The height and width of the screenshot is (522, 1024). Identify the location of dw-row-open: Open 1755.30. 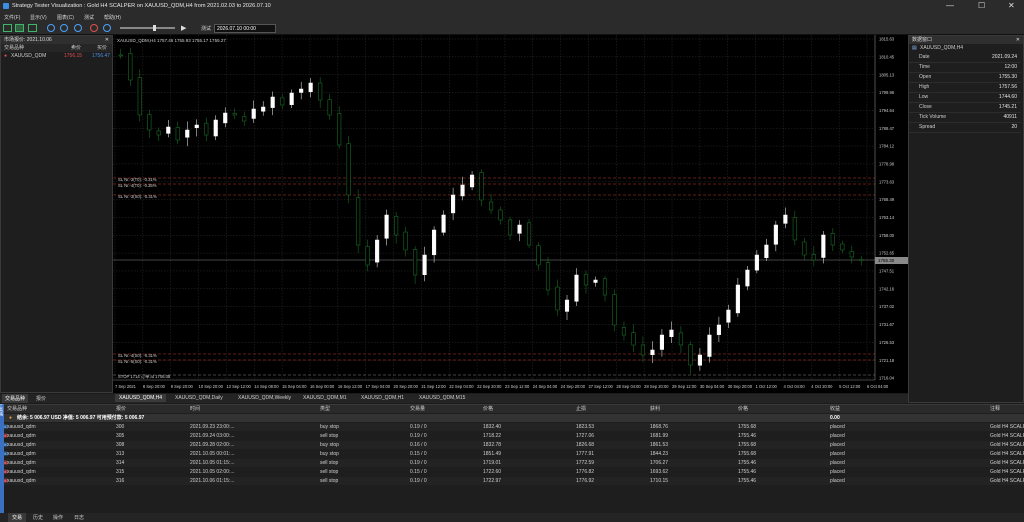
(965, 78).